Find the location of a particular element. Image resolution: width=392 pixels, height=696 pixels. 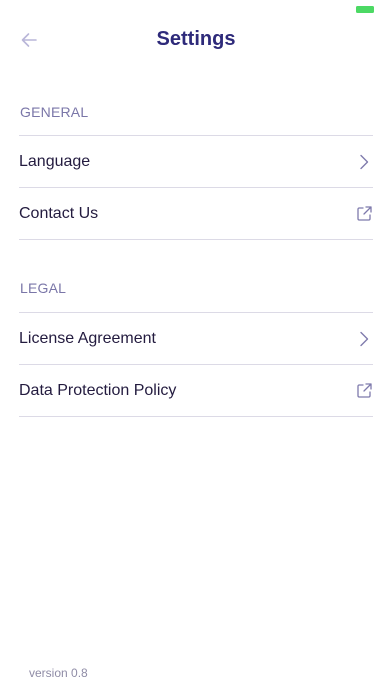

settings-item-label: License Agreement is located at coordinates (87, 338).